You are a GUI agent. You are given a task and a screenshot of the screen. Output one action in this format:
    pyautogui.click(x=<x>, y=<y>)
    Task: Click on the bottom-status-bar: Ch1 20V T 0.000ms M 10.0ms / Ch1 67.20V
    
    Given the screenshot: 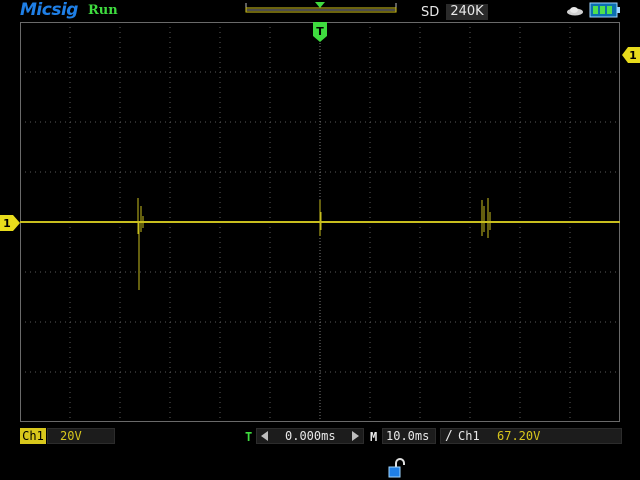 What is the action you would take?
    pyautogui.click(x=320, y=436)
    